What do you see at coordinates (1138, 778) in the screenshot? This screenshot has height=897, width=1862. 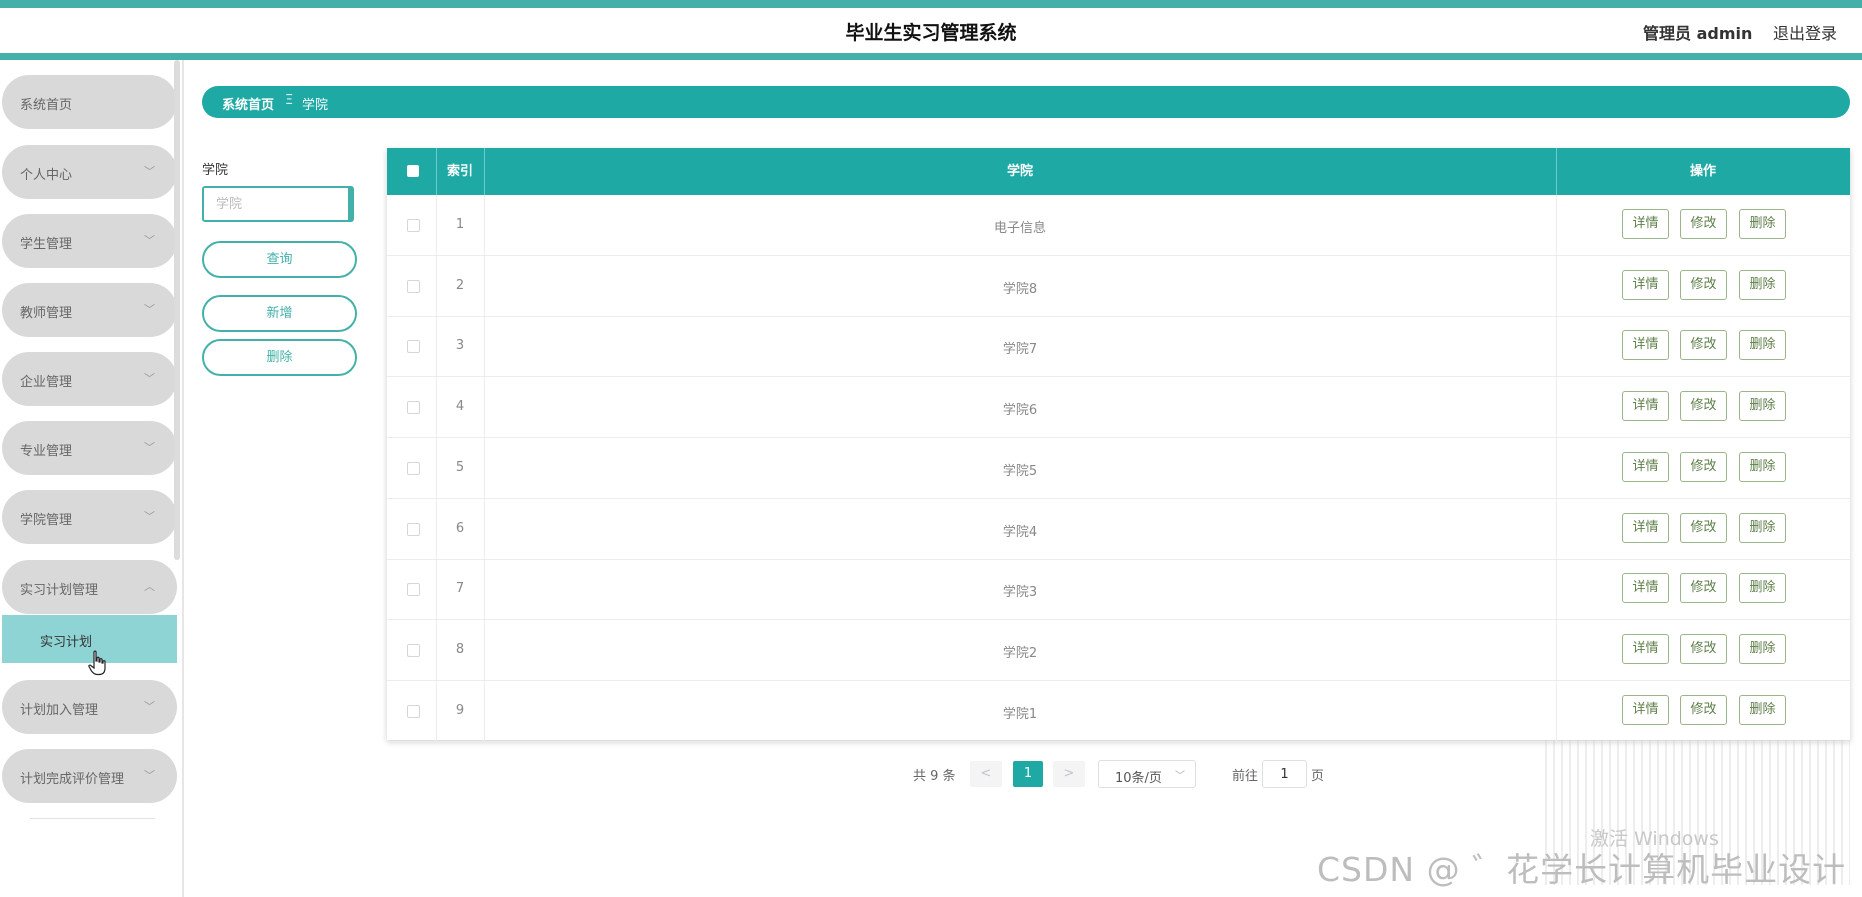 I see `page-size-value: 10条/页` at bounding box center [1138, 778].